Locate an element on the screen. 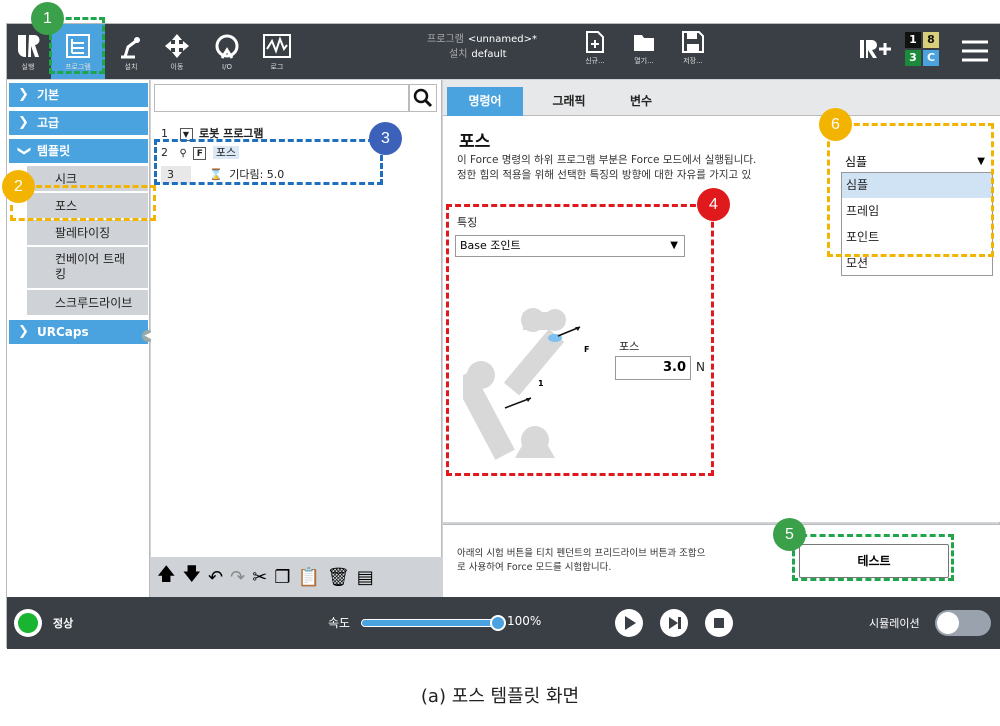 The width and height of the screenshot is (1000, 726). step-icon is located at coordinates (675, 623).